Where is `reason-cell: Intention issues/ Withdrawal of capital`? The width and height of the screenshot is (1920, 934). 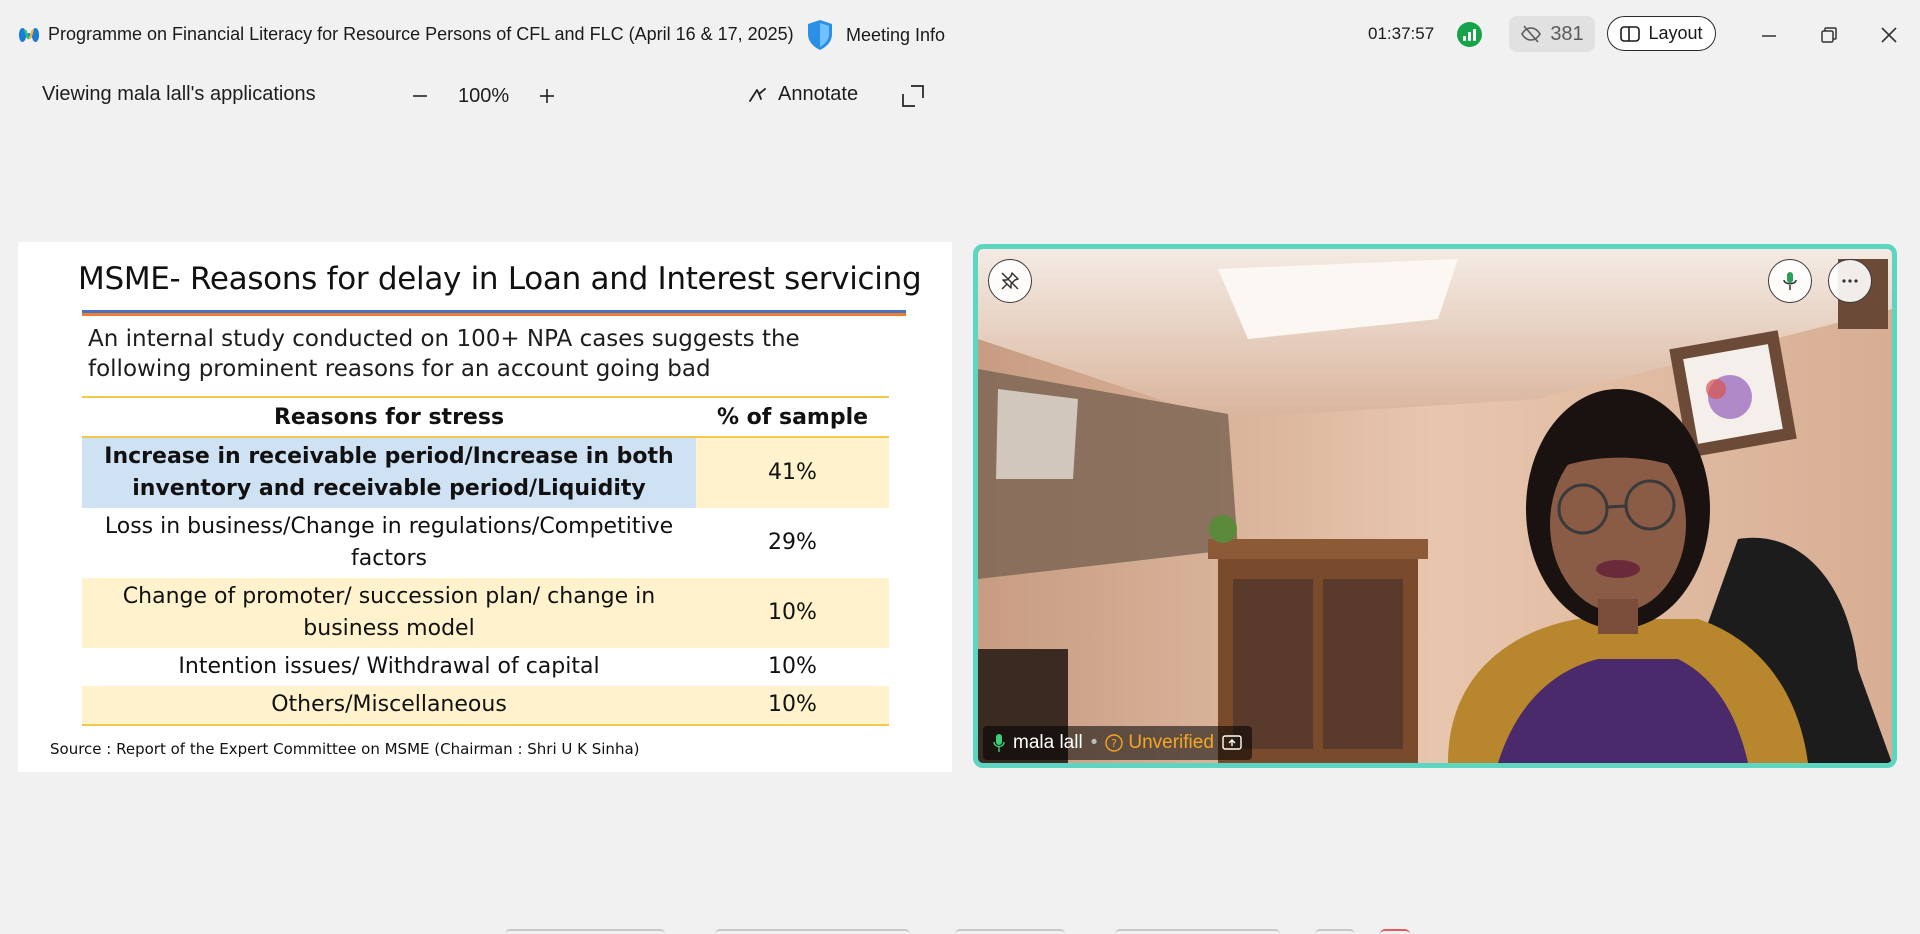
reason-cell: Intention issues/ Withdrawal of capital is located at coordinates (389, 666).